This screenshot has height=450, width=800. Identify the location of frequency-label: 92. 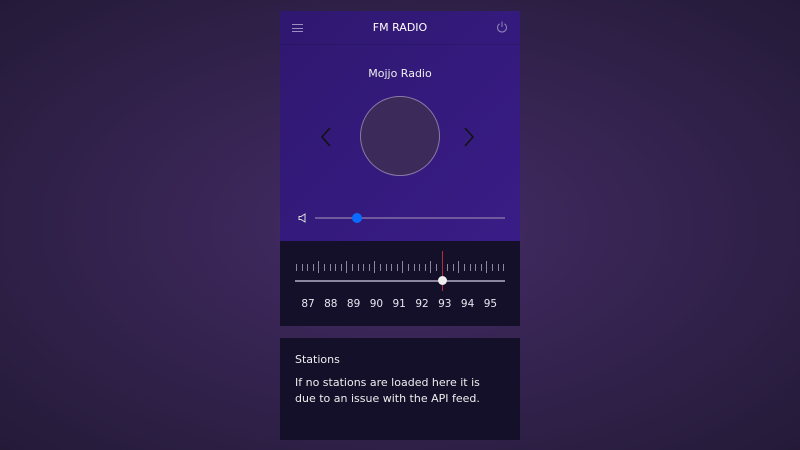
(422, 304).